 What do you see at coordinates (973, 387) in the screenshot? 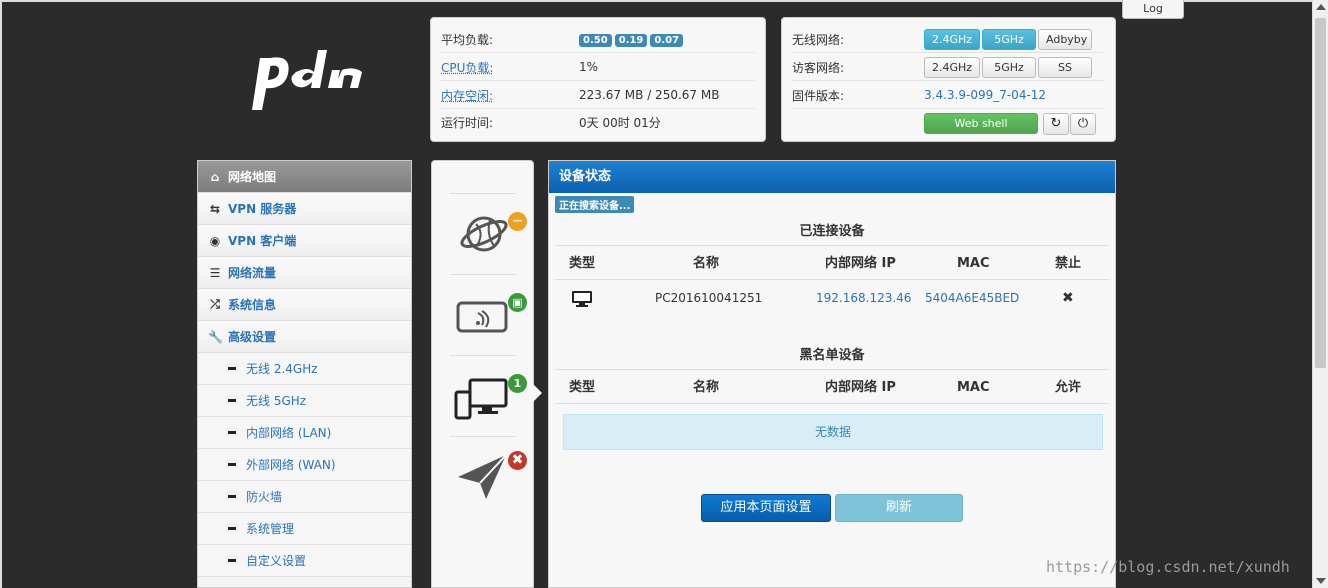
I see `col-mac: MAC` at bounding box center [973, 387].